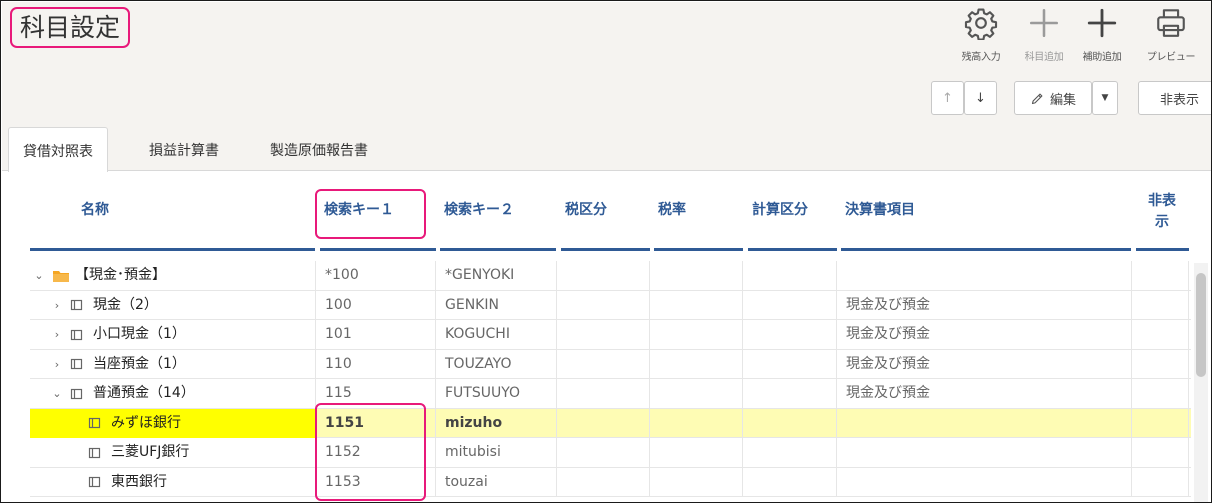 This screenshot has height=503, width=1212. I want to click on add-sub-button: 補助追加, so click(1102, 34).